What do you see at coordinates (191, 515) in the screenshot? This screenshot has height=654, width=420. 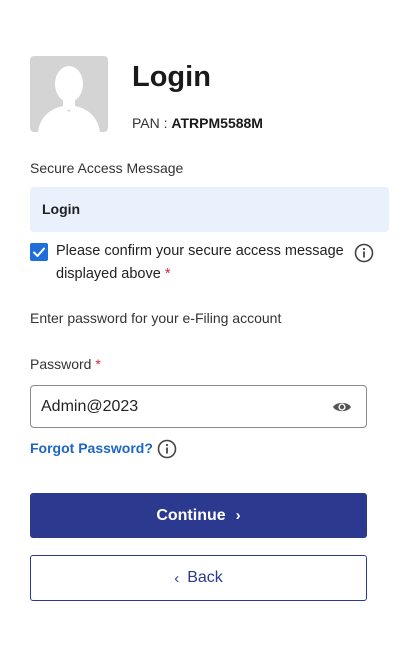 I see `continue-label: Continue` at bounding box center [191, 515].